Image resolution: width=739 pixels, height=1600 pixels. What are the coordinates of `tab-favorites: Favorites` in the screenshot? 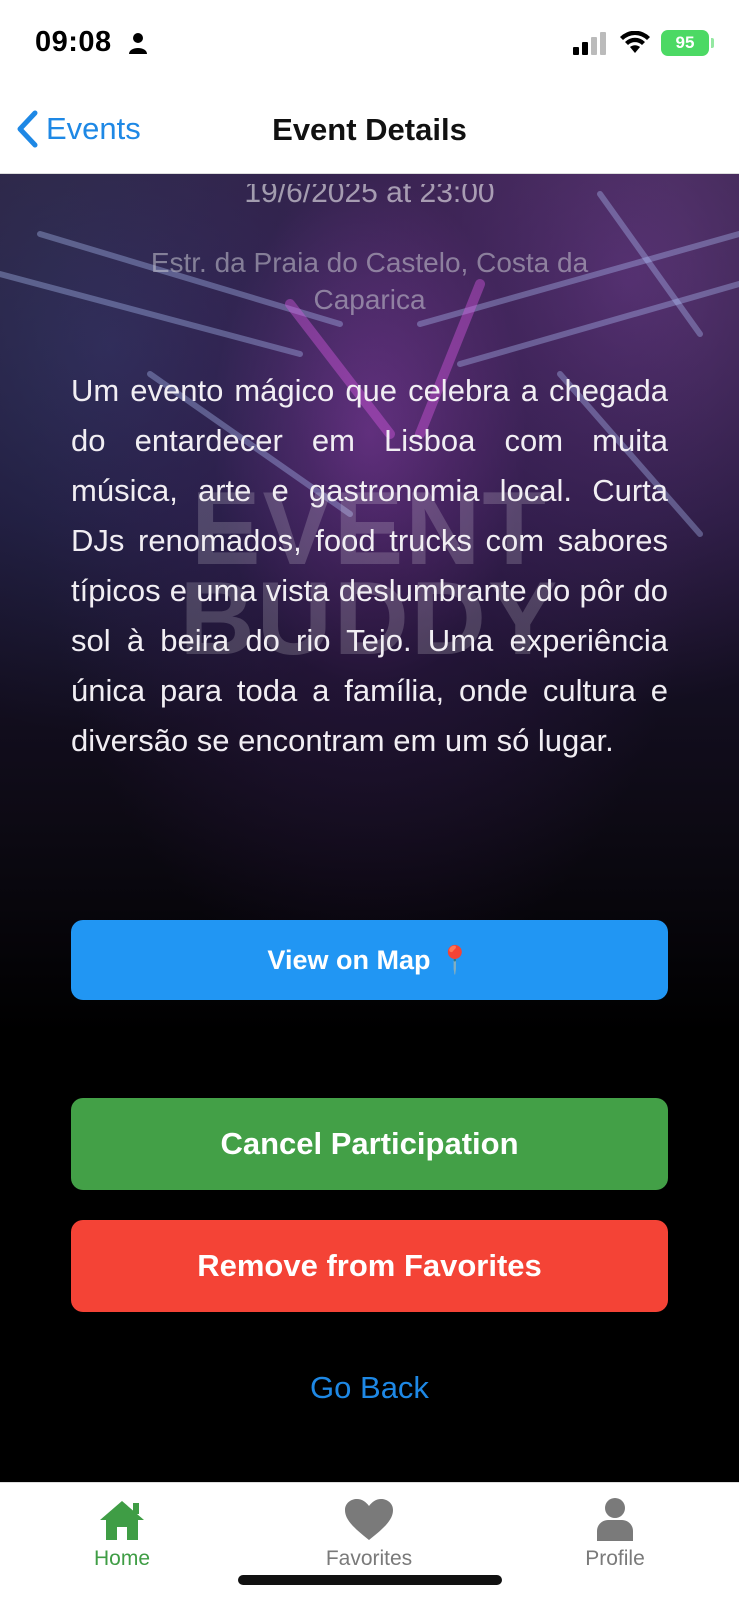 It's located at (369, 1534).